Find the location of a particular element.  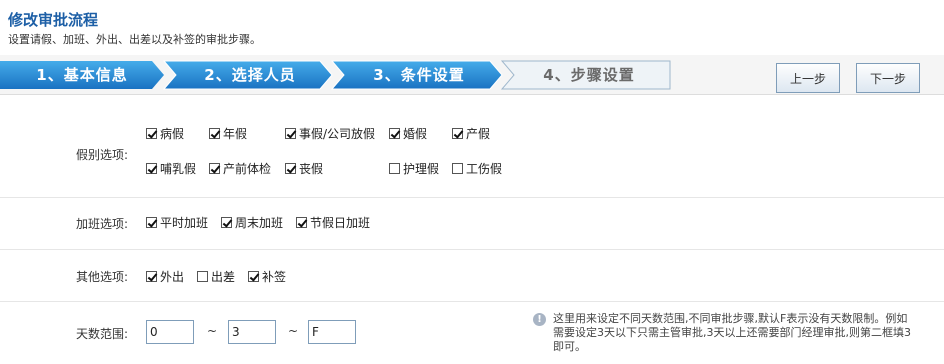

checkbox-label: 病假 is located at coordinates (172, 134).